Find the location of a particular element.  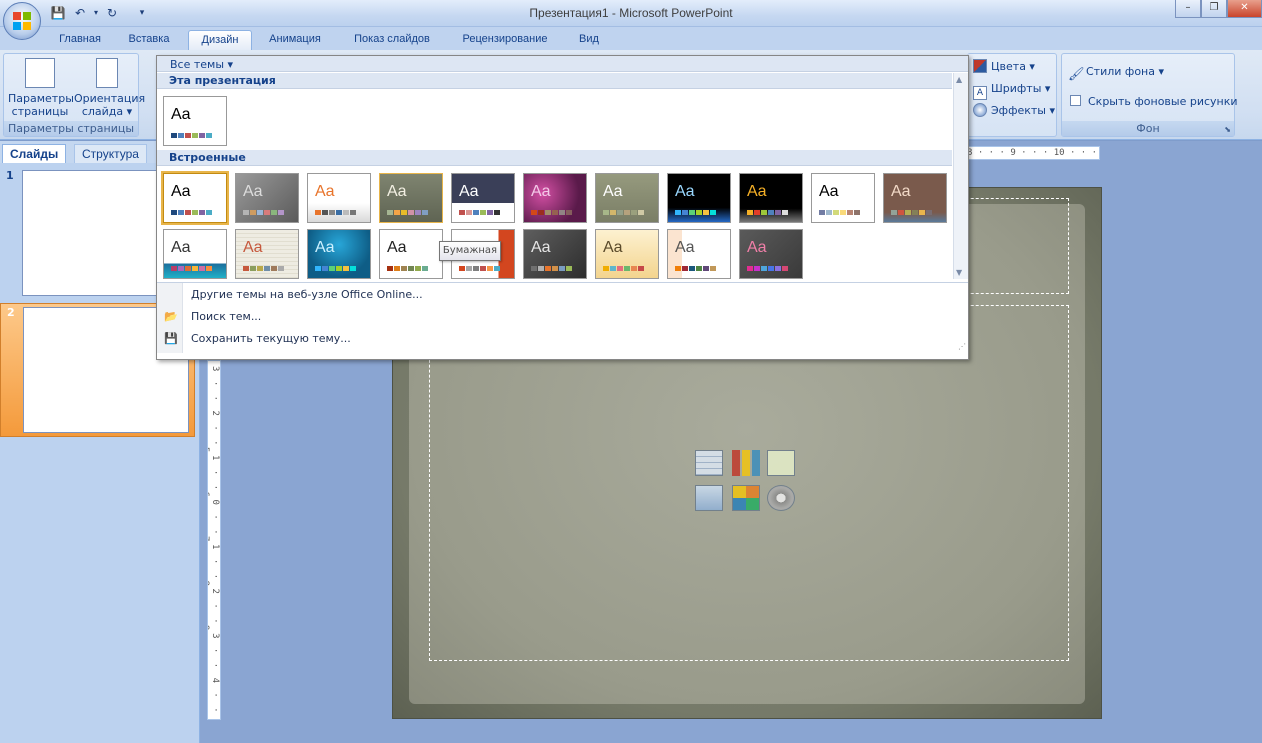

theme-office: Aa is located at coordinates (195, 198).